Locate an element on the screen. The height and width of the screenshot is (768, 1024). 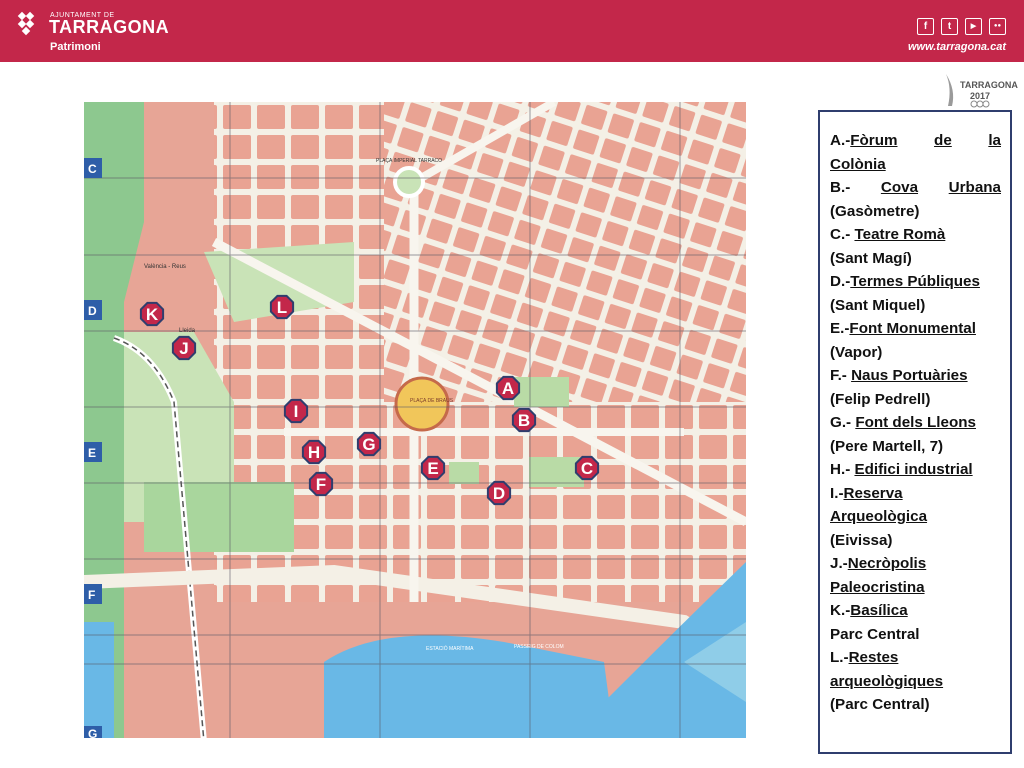
map-marker-label: K is located at coordinates (152, 314).